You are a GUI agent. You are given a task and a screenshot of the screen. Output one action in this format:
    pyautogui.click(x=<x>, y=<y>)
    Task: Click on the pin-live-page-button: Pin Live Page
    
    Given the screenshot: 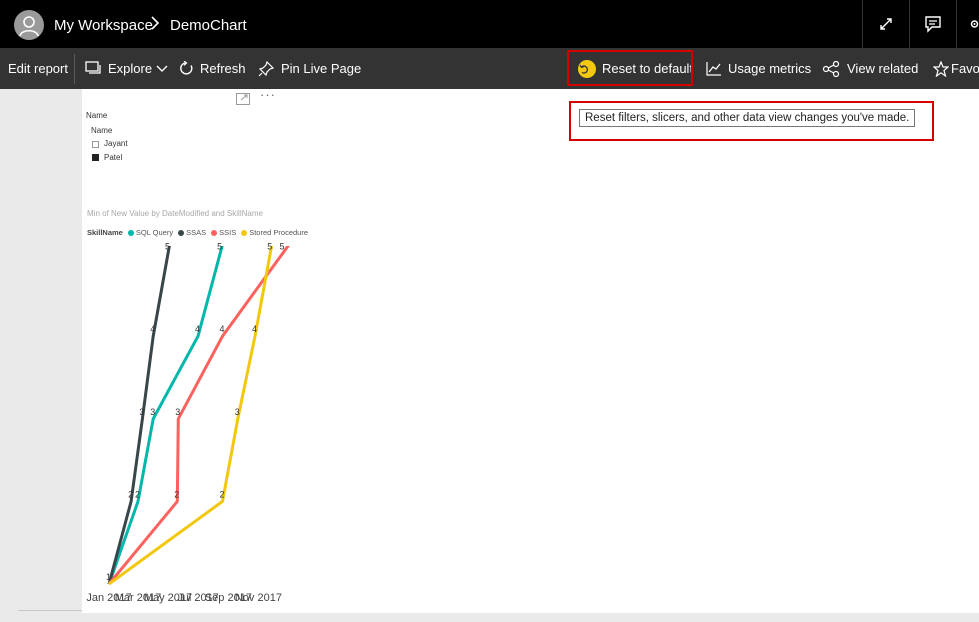 What is the action you would take?
    pyautogui.click(x=309, y=68)
    